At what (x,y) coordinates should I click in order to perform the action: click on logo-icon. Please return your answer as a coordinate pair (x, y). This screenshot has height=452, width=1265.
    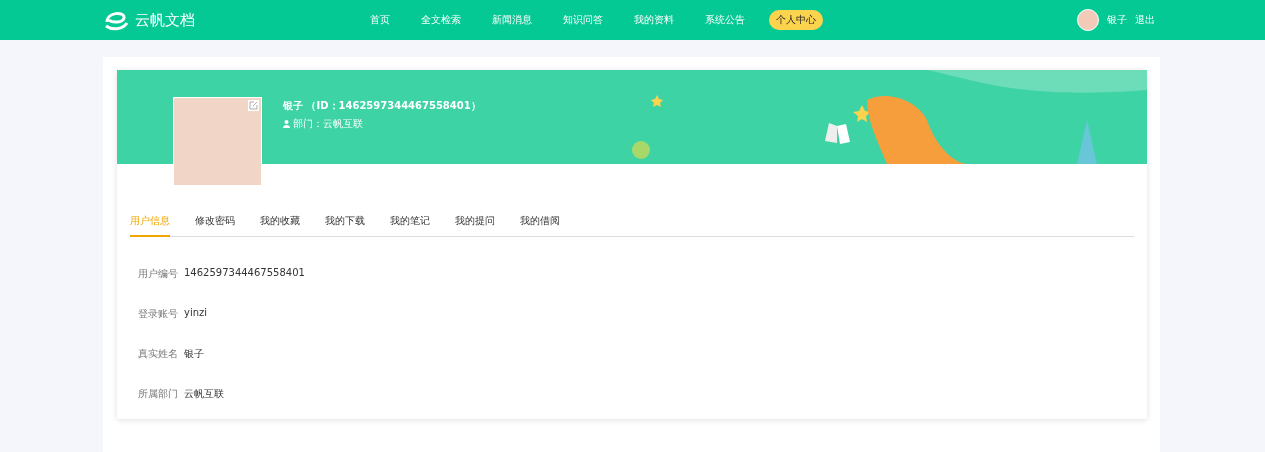
    Looking at the image, I should click on (116, 20).